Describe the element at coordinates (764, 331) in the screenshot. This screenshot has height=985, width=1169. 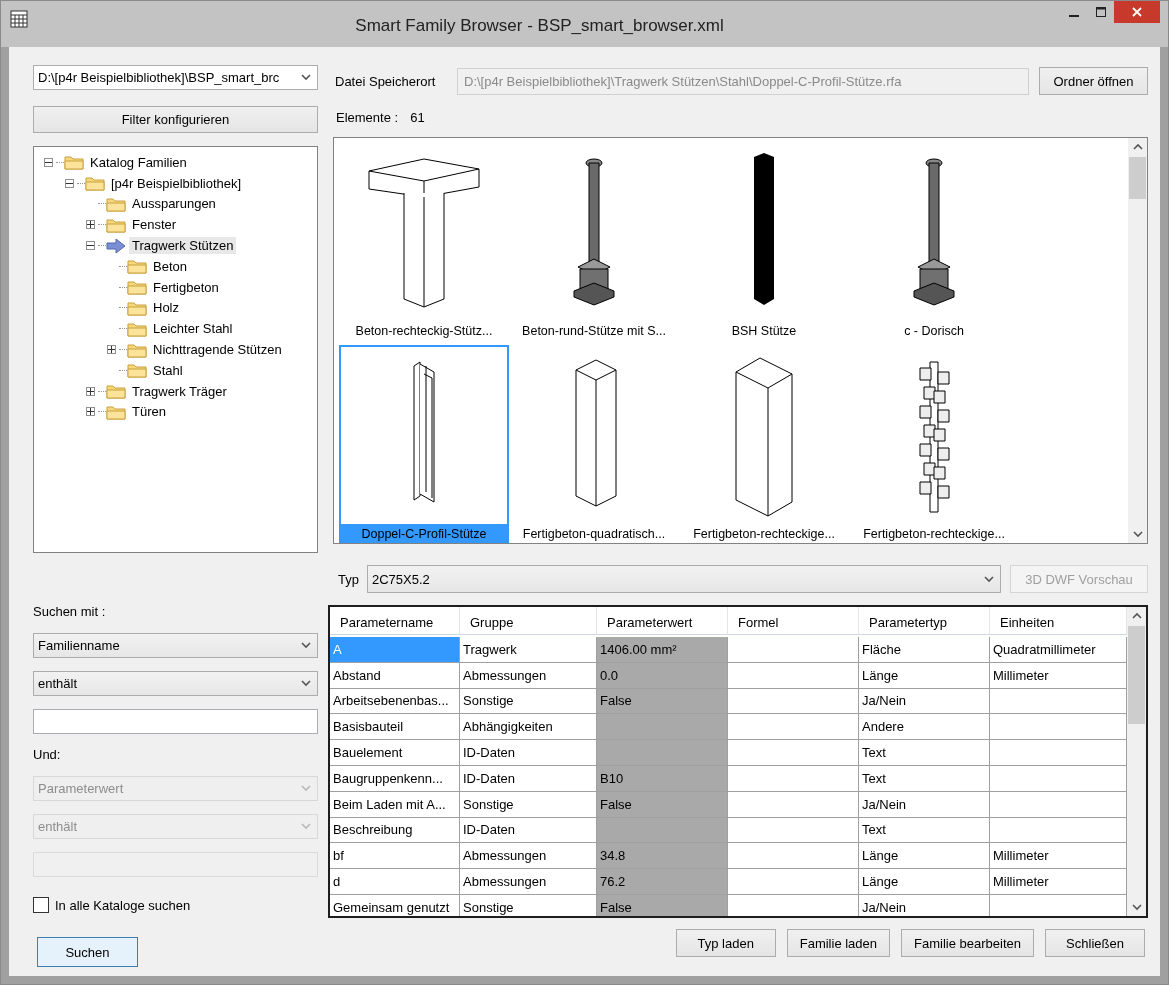
I see `thumbnail-label: BSH Stütze` at that location.